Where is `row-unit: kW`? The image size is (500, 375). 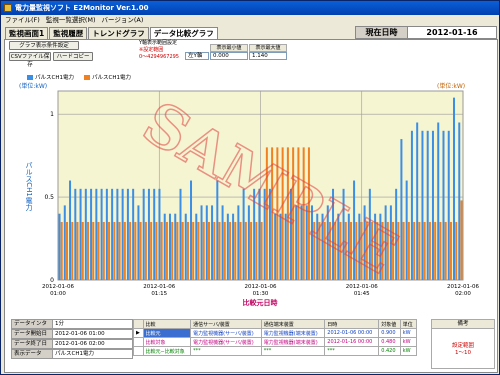 row-unit: kW is located at coordinates (408, 333).